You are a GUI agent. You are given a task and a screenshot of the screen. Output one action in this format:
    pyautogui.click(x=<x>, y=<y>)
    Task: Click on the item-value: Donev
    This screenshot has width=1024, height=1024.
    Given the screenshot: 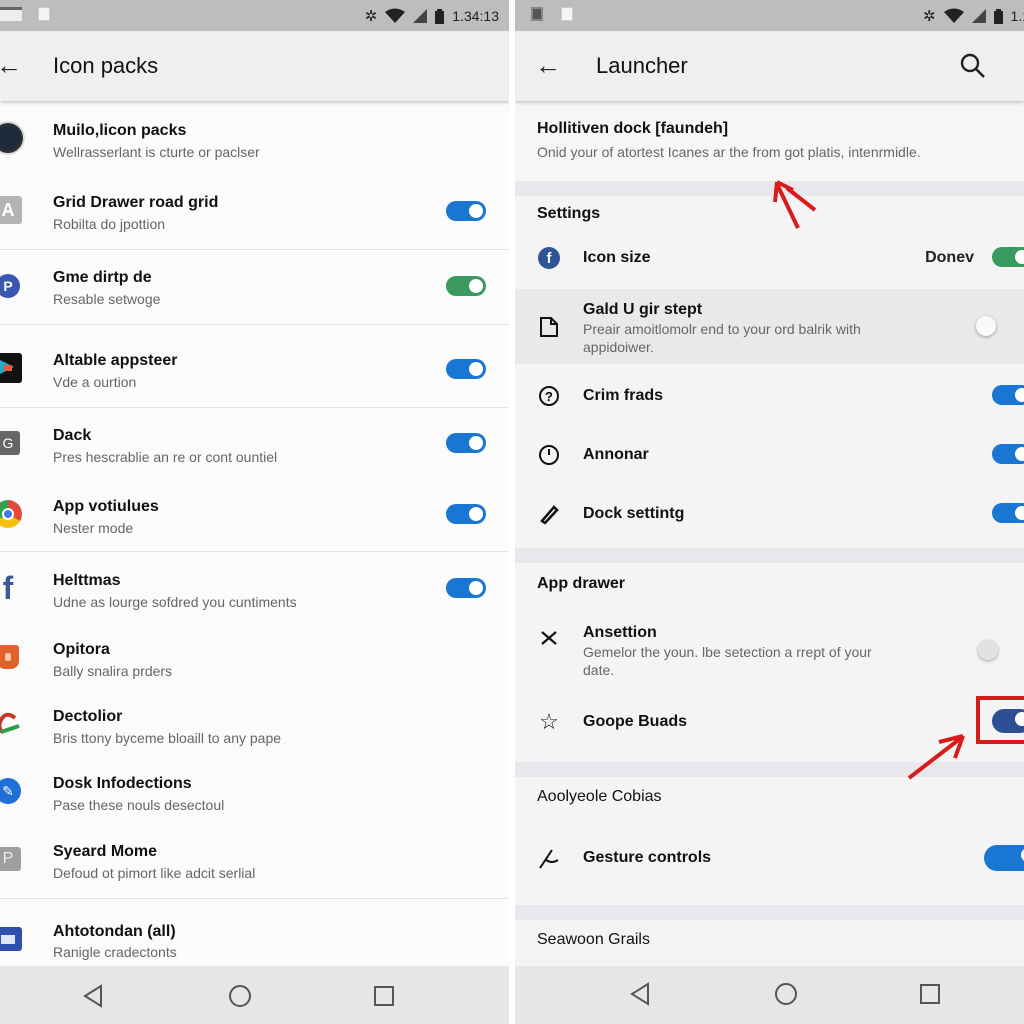 What is the action you would take?
    pyautogui.click(x=949, y=257)
    